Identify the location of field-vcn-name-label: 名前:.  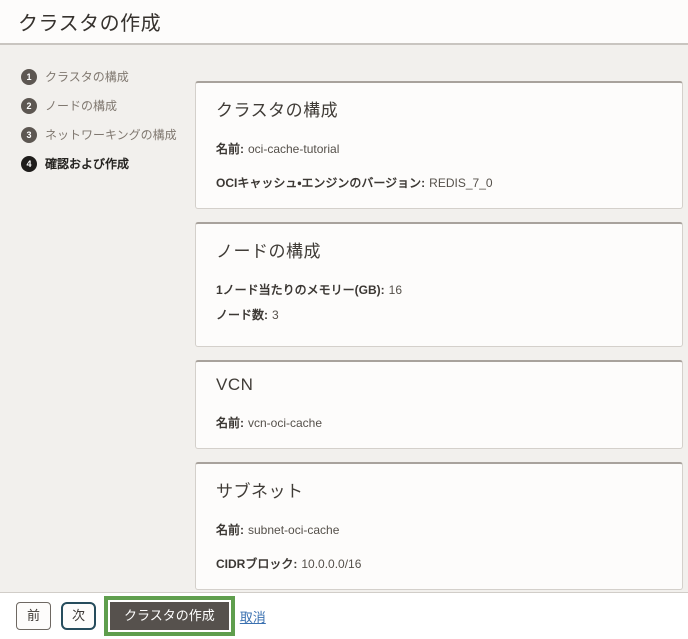
(230, 423).